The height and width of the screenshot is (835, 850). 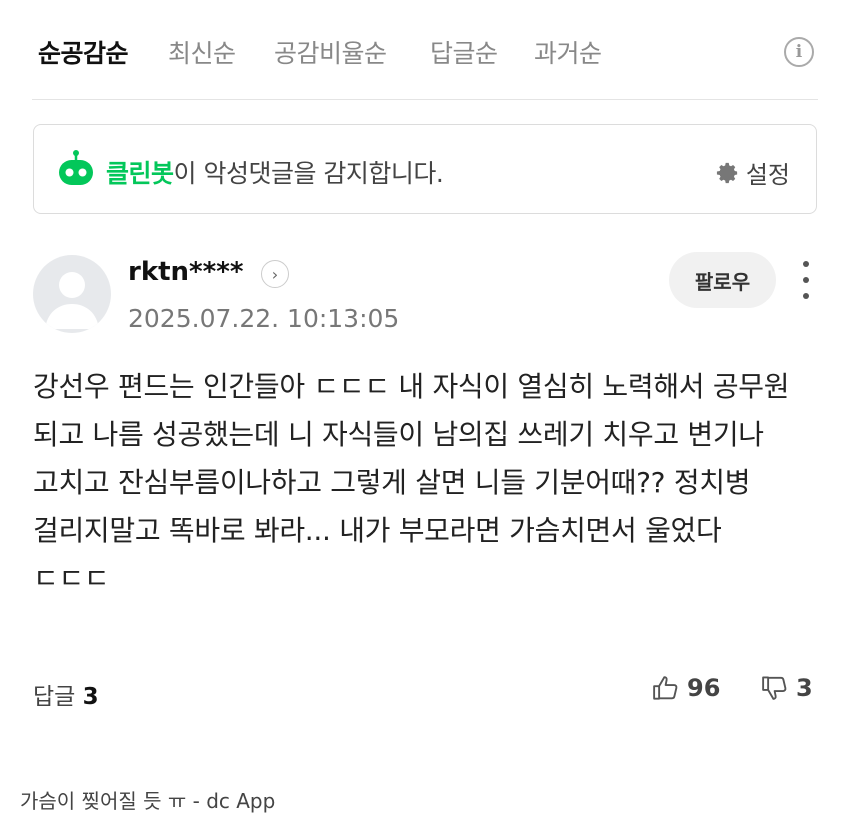 I want to click on reply-label: 답글, so click(x=54, y=697).